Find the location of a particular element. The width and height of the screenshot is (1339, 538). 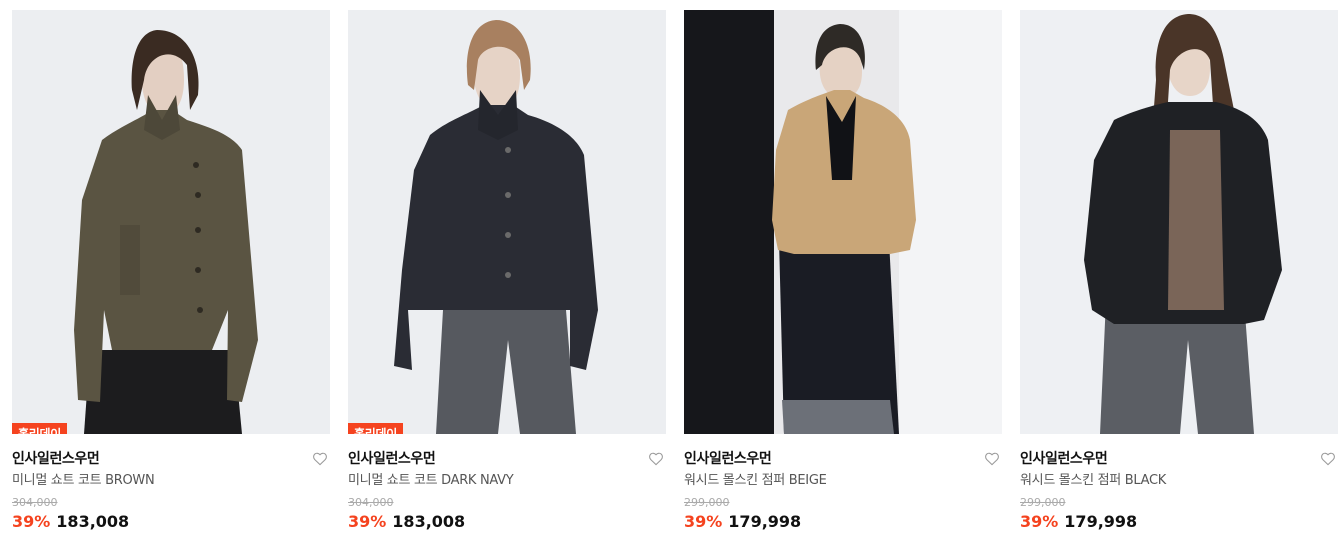

product-name: 워시드 몰스킨 점퍼 BLACK is located at coordinates (1179, 481).